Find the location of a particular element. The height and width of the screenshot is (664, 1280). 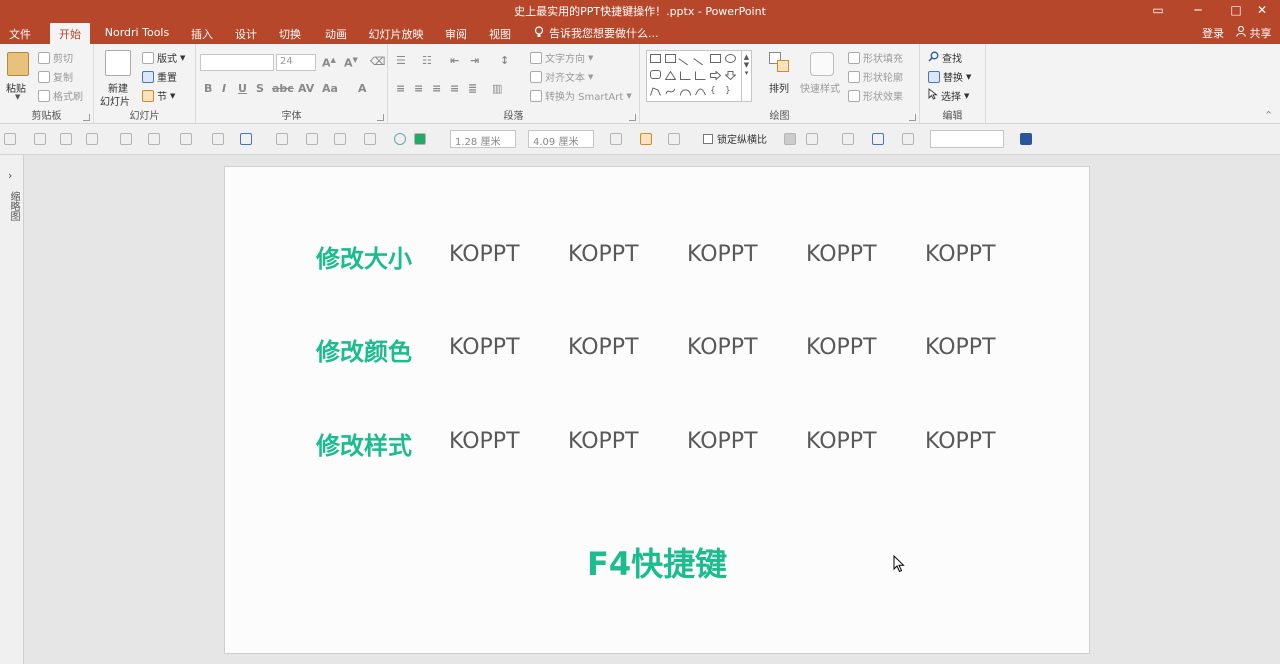

login-link: 登录 is located at coordinates (1213, 33).